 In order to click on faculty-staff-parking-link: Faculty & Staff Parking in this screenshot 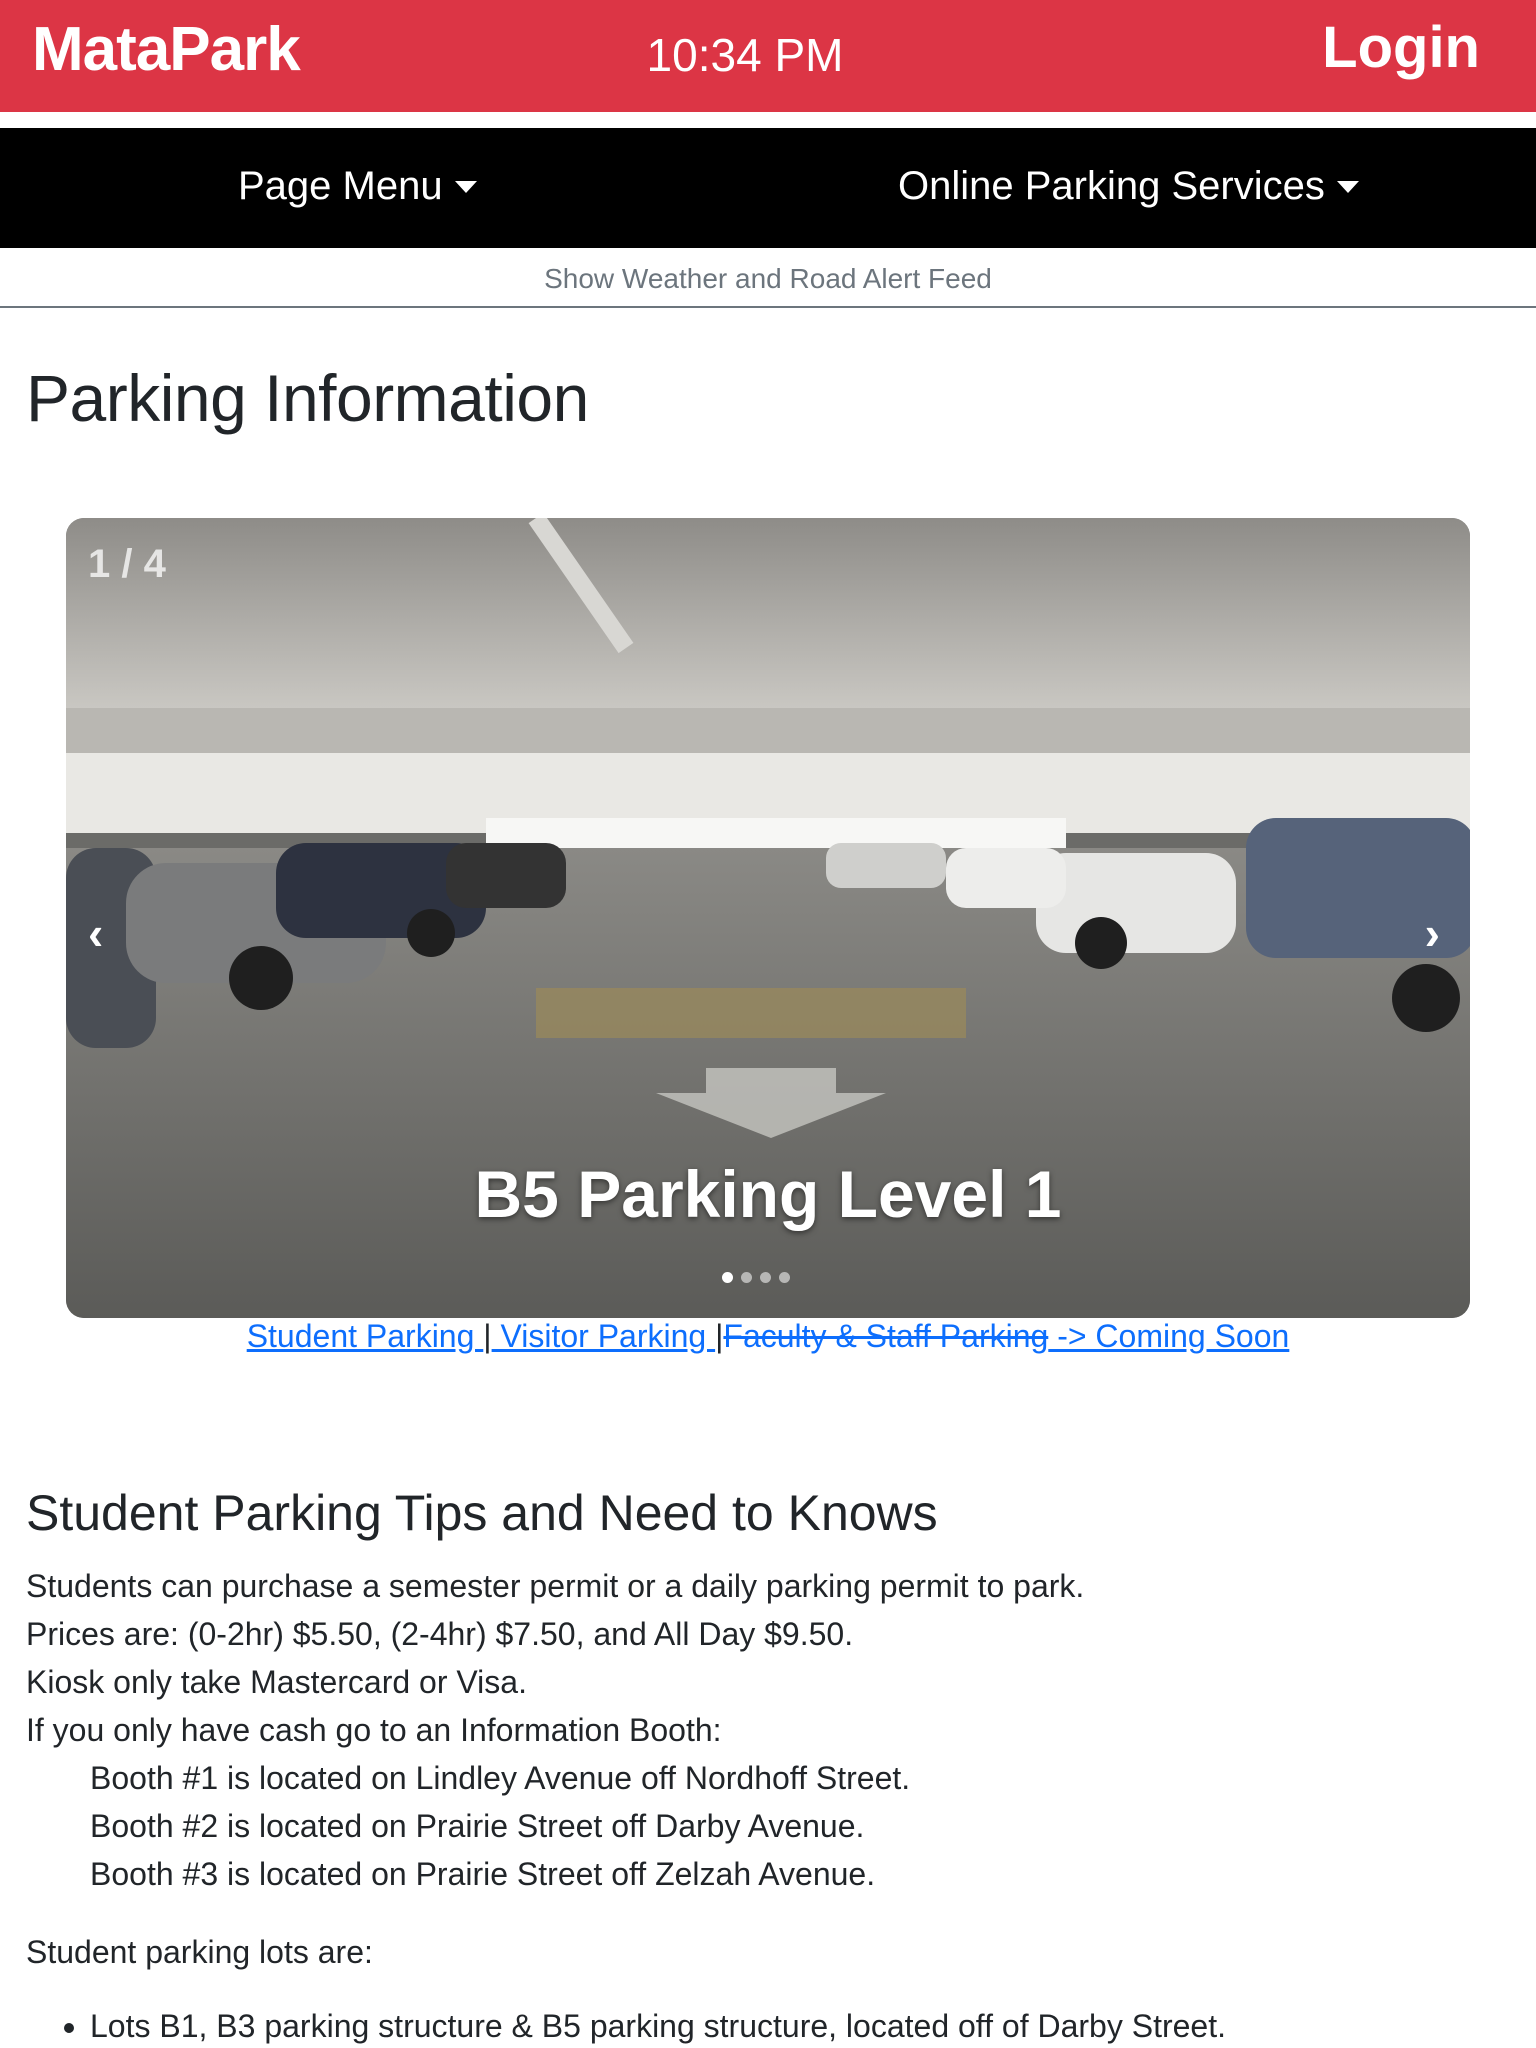, I will do `click(885, 1336)`.